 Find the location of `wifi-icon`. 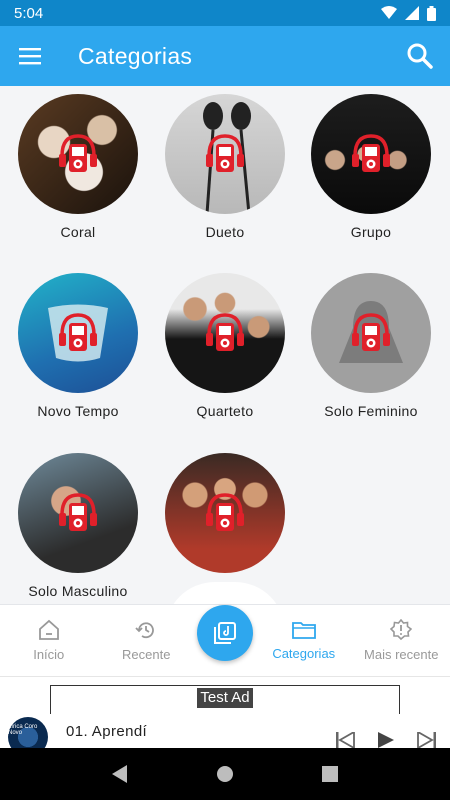

wifi-icon is located at coordinates (389, 12).